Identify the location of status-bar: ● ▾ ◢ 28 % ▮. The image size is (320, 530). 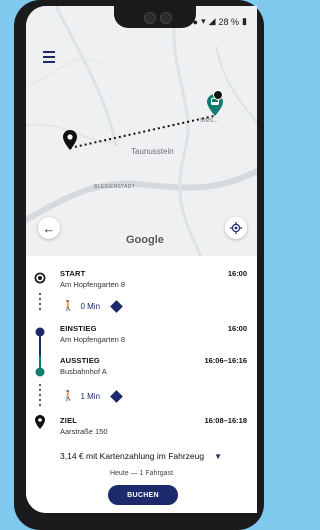
(141, 19).